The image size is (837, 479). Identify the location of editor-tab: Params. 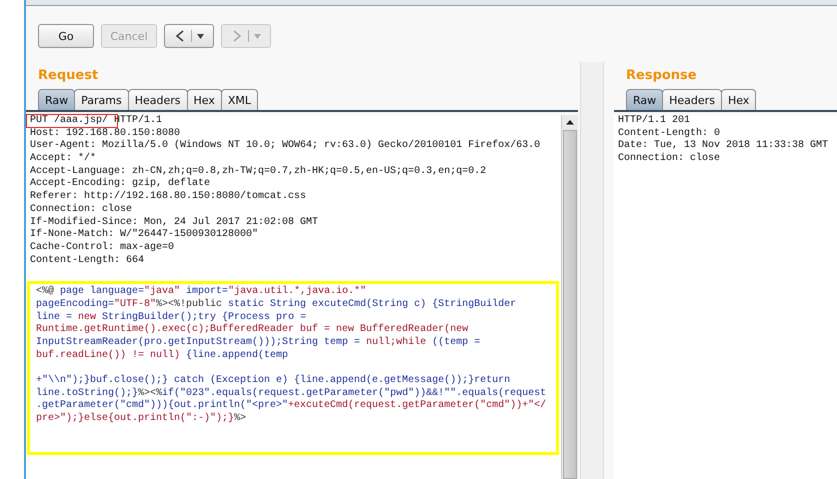
(101, 99).